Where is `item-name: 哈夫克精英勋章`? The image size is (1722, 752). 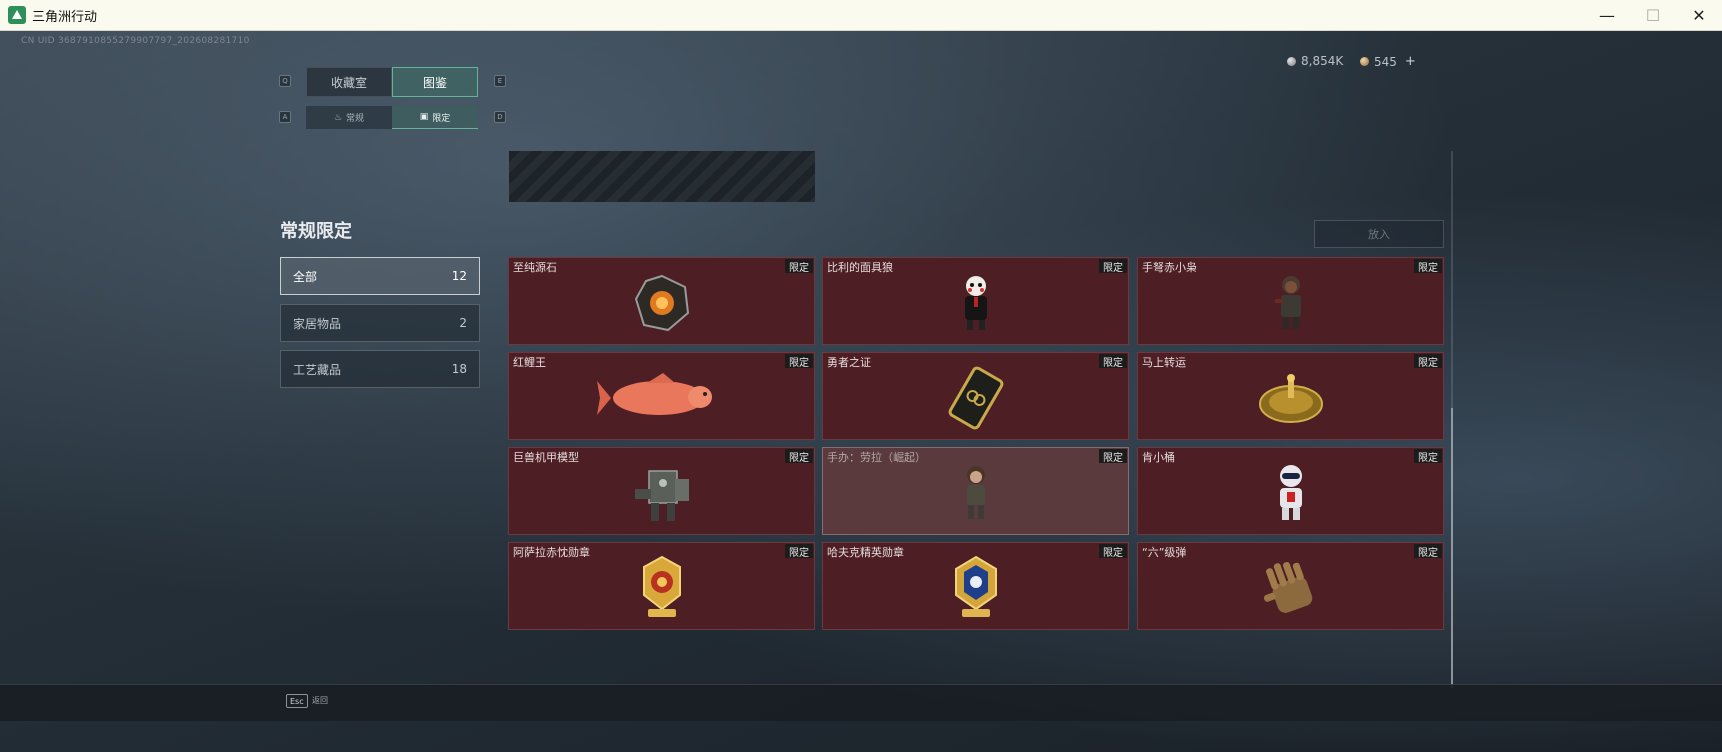 item-name: 哈夫克精英勋章 is located at coordinates (865, 552).